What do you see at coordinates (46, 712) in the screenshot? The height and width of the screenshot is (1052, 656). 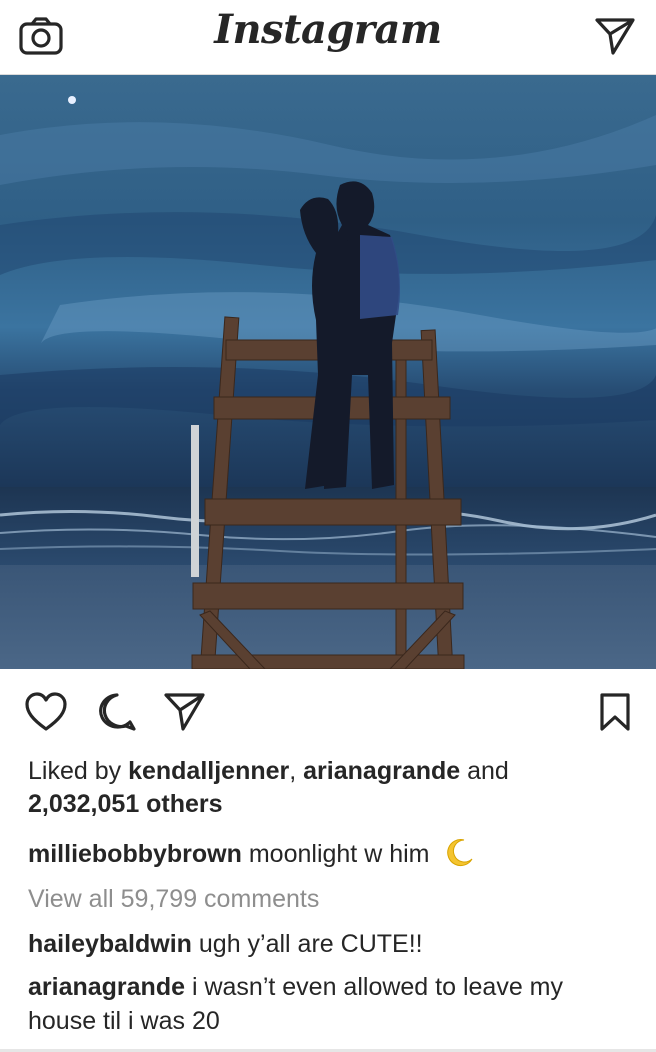 I see `heart-icon` at bounding box center [46, 712].